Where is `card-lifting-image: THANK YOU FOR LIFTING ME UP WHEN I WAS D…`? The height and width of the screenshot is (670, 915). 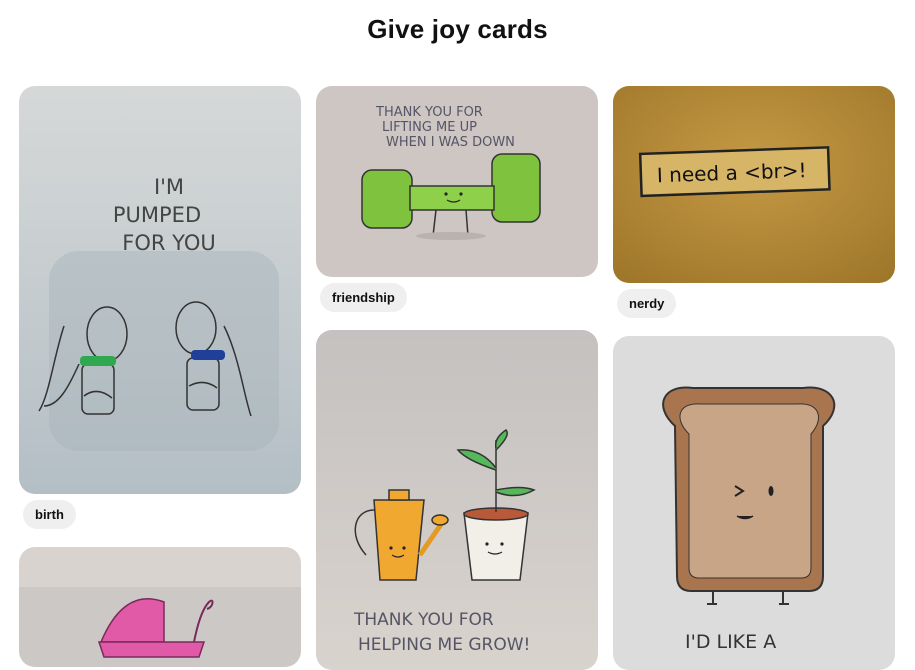 card-lifting-image: THANK YOU FOR LIFTING ME UP WHEN I WAS D… is located at coordinates (457, 181).